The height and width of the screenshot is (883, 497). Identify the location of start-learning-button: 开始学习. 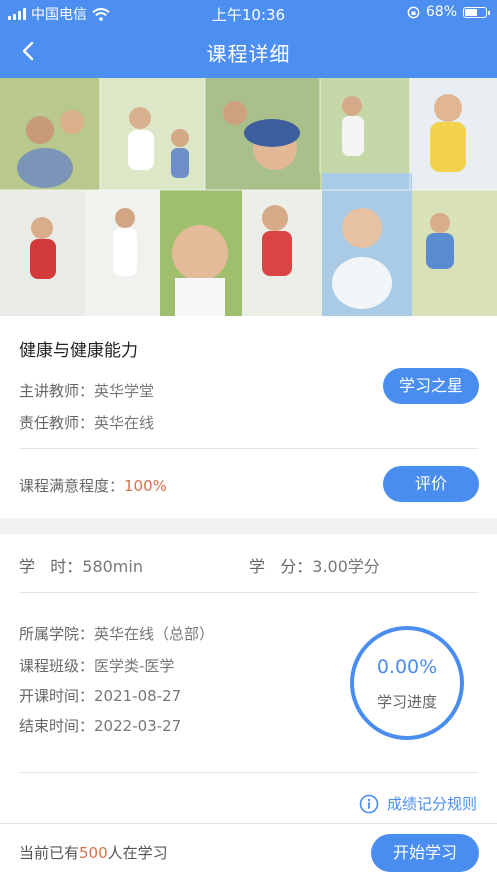
(425, 853).